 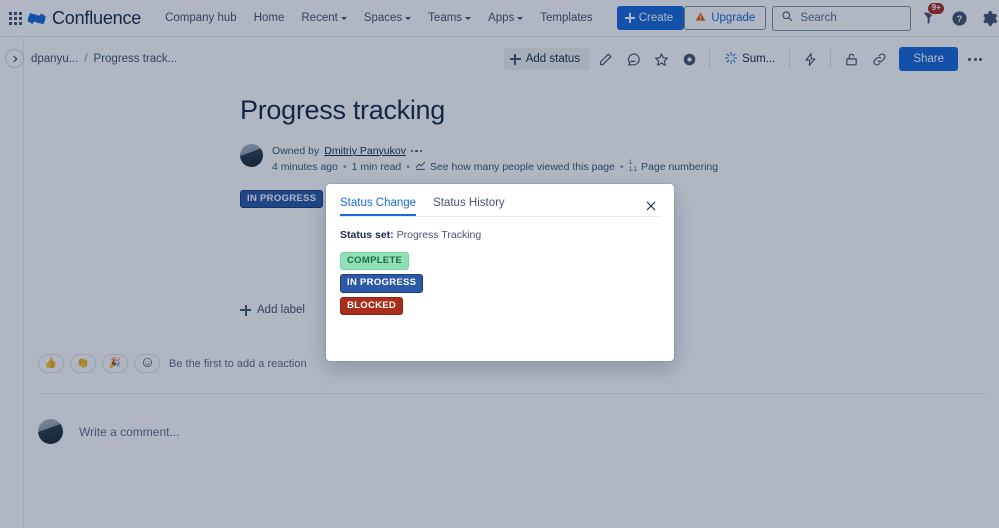 I want to click on tab-status-history: Status History, so click(x=469, y=206).